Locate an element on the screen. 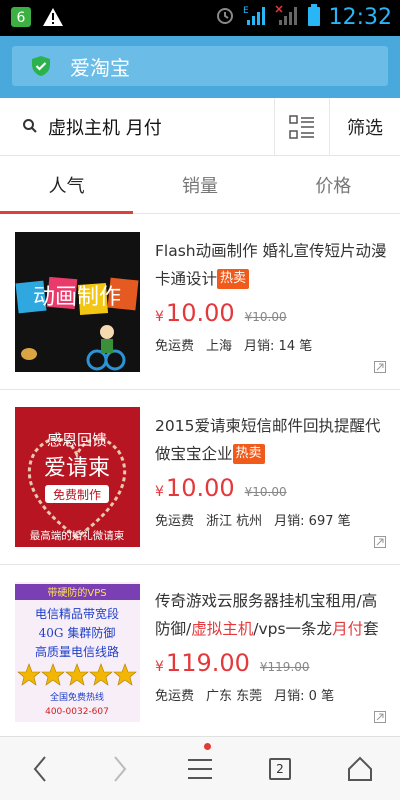 The width and height of the screenshot is (400, 800). thumb-line: 爱请柬 is located at coordinates (77, 468).